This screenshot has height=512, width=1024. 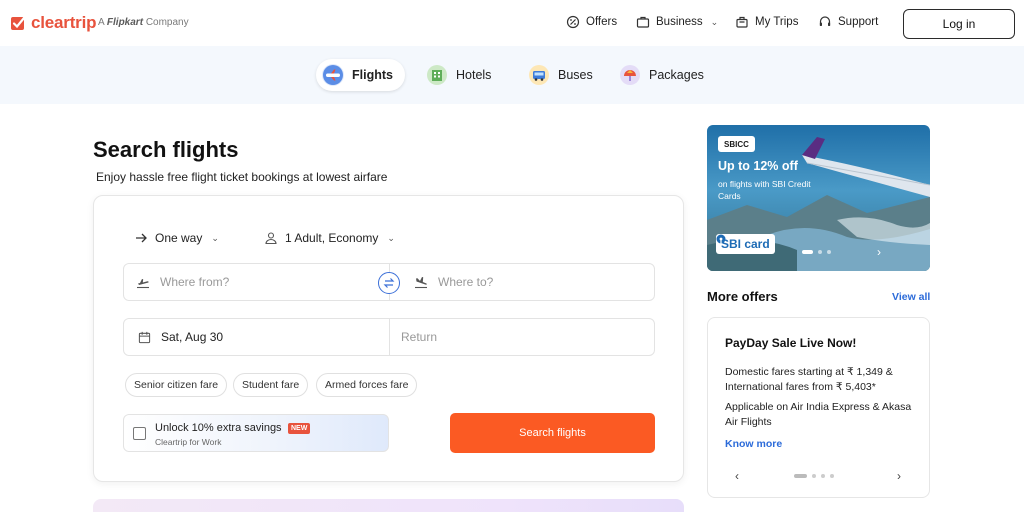 I want to click on briefcase-icon, so click(x=643, y=22).